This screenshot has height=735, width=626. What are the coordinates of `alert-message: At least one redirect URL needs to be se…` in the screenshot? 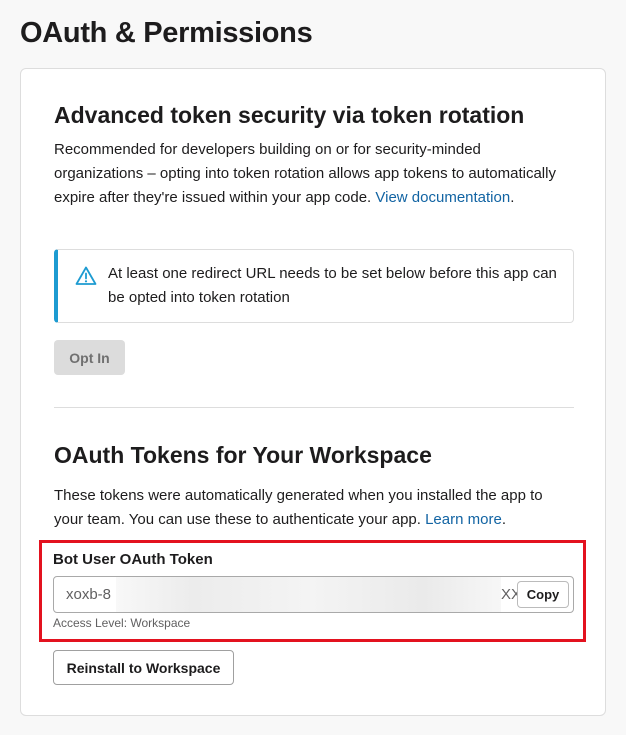 It's located at (332, 285).